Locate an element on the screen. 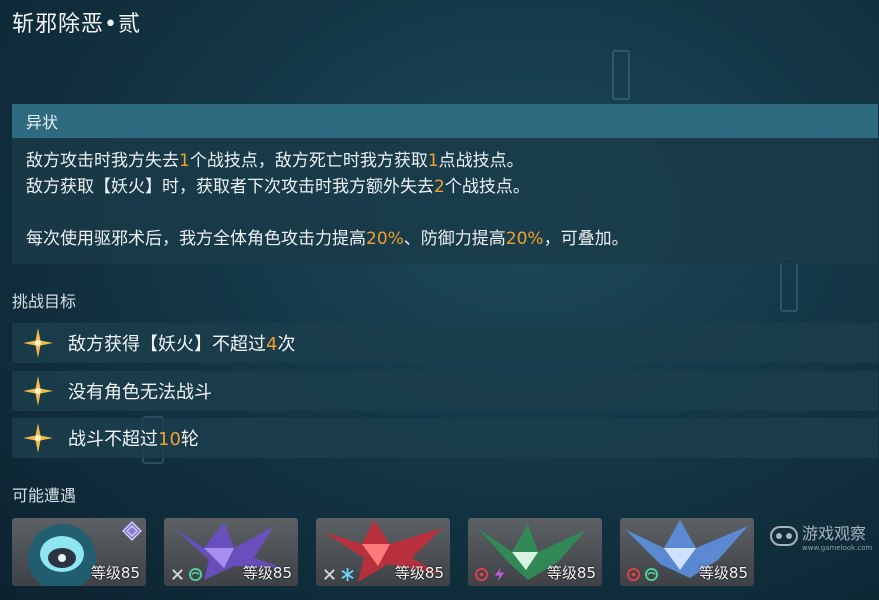 The image size is (879, 600). anomaly-text: 个战技点，敌方死亡时我方获取 is located at coordinates (308, 161).